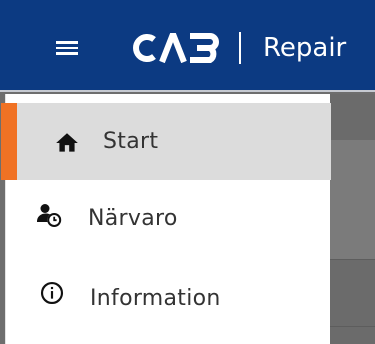 The height and width of the screenshot is (344, 375). Describe the element at coordinates (240, 48) in the screenshot. I see `header-divider` at that location.